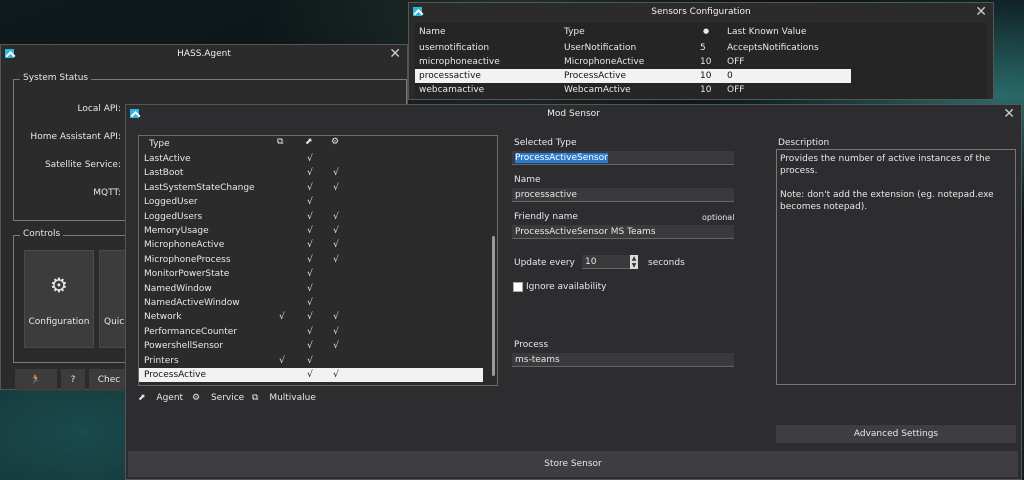  I want to click on list-item: Printers √ √, so click(311, 361).